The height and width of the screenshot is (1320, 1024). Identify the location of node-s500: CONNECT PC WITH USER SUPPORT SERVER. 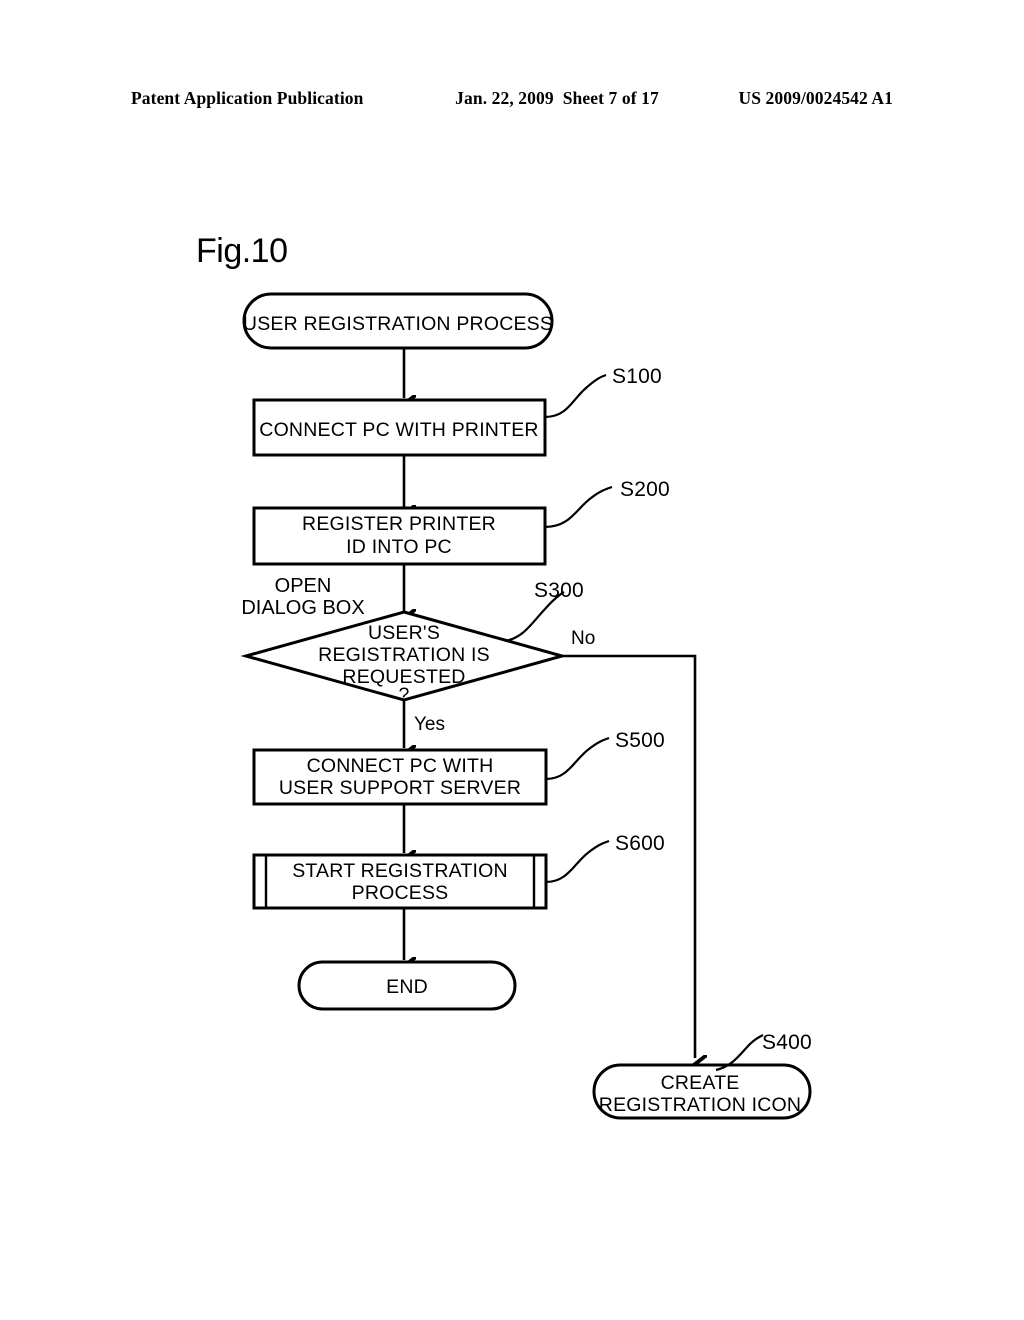
(400, 777).